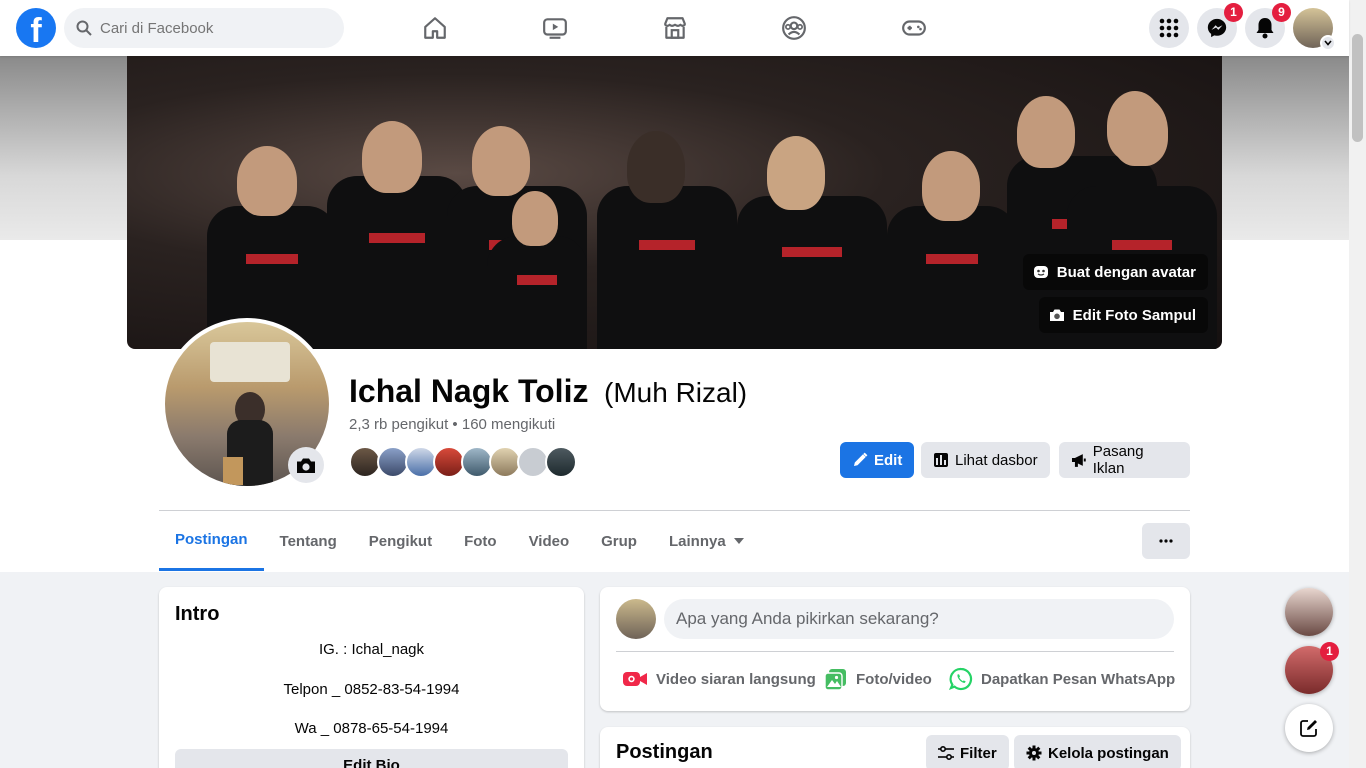 This screenshot has height=768, width=1366. What do you see at coordinates (1078, 460) in the screenshot?
I see `megaphone-icon` at bounding box center [1078, 460].